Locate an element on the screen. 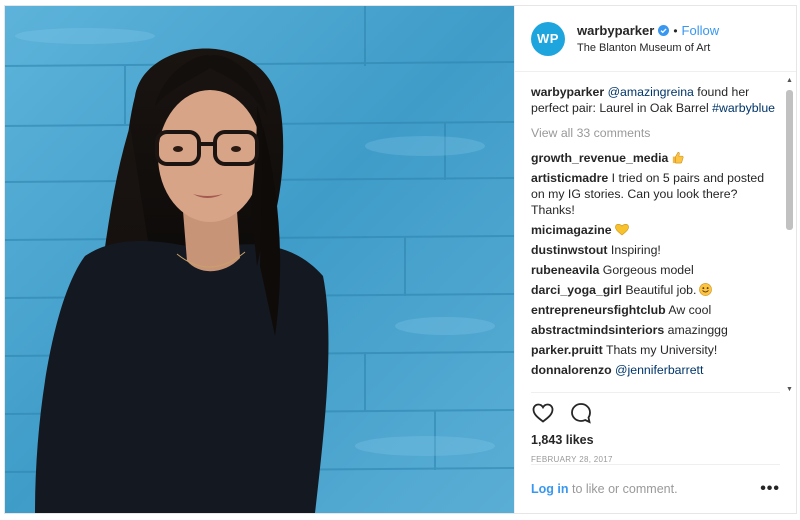 Image resolution: width=800 pixels, height=520 pixels. comment-username: parker.pruitt is located at coordinates (567, 350).